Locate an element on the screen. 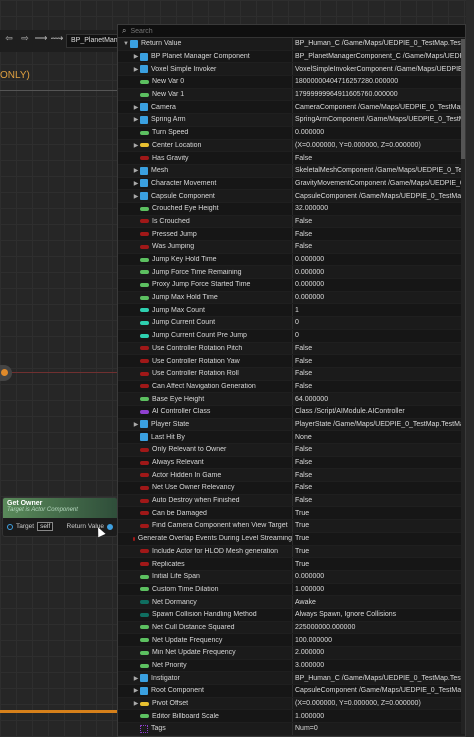  toolbar-button-1: ⇨ is located at coordinates (25, 41).